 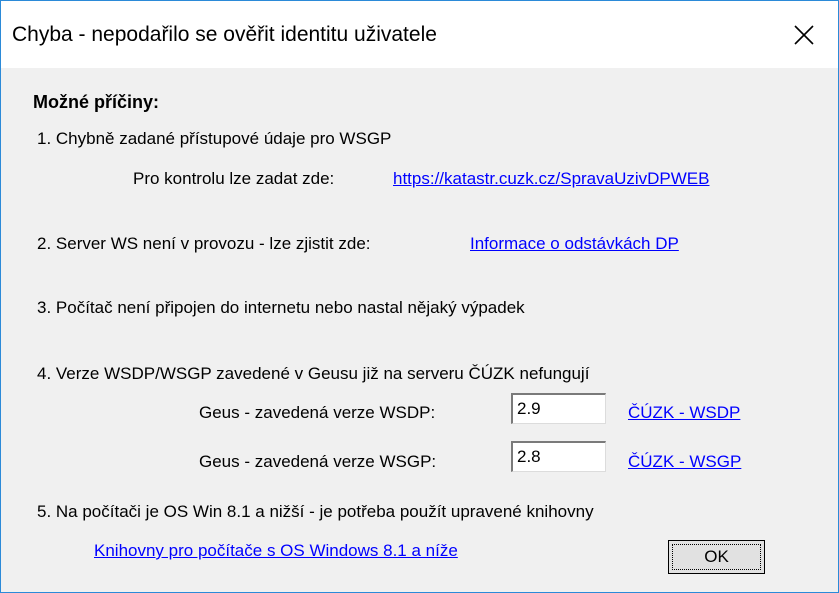 I want to click on ok-button-label: OK, so click(x=716, y=556).